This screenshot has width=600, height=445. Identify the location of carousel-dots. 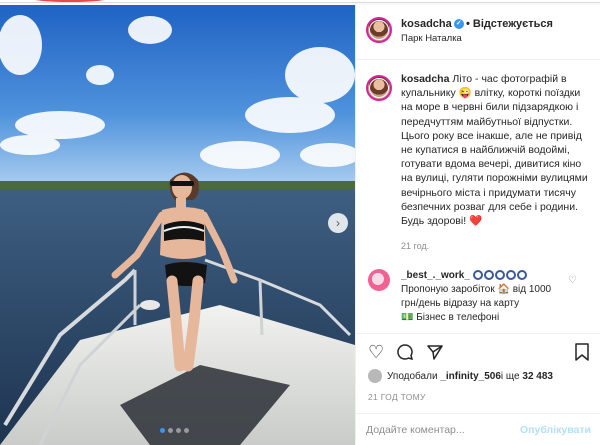
(174, 430).